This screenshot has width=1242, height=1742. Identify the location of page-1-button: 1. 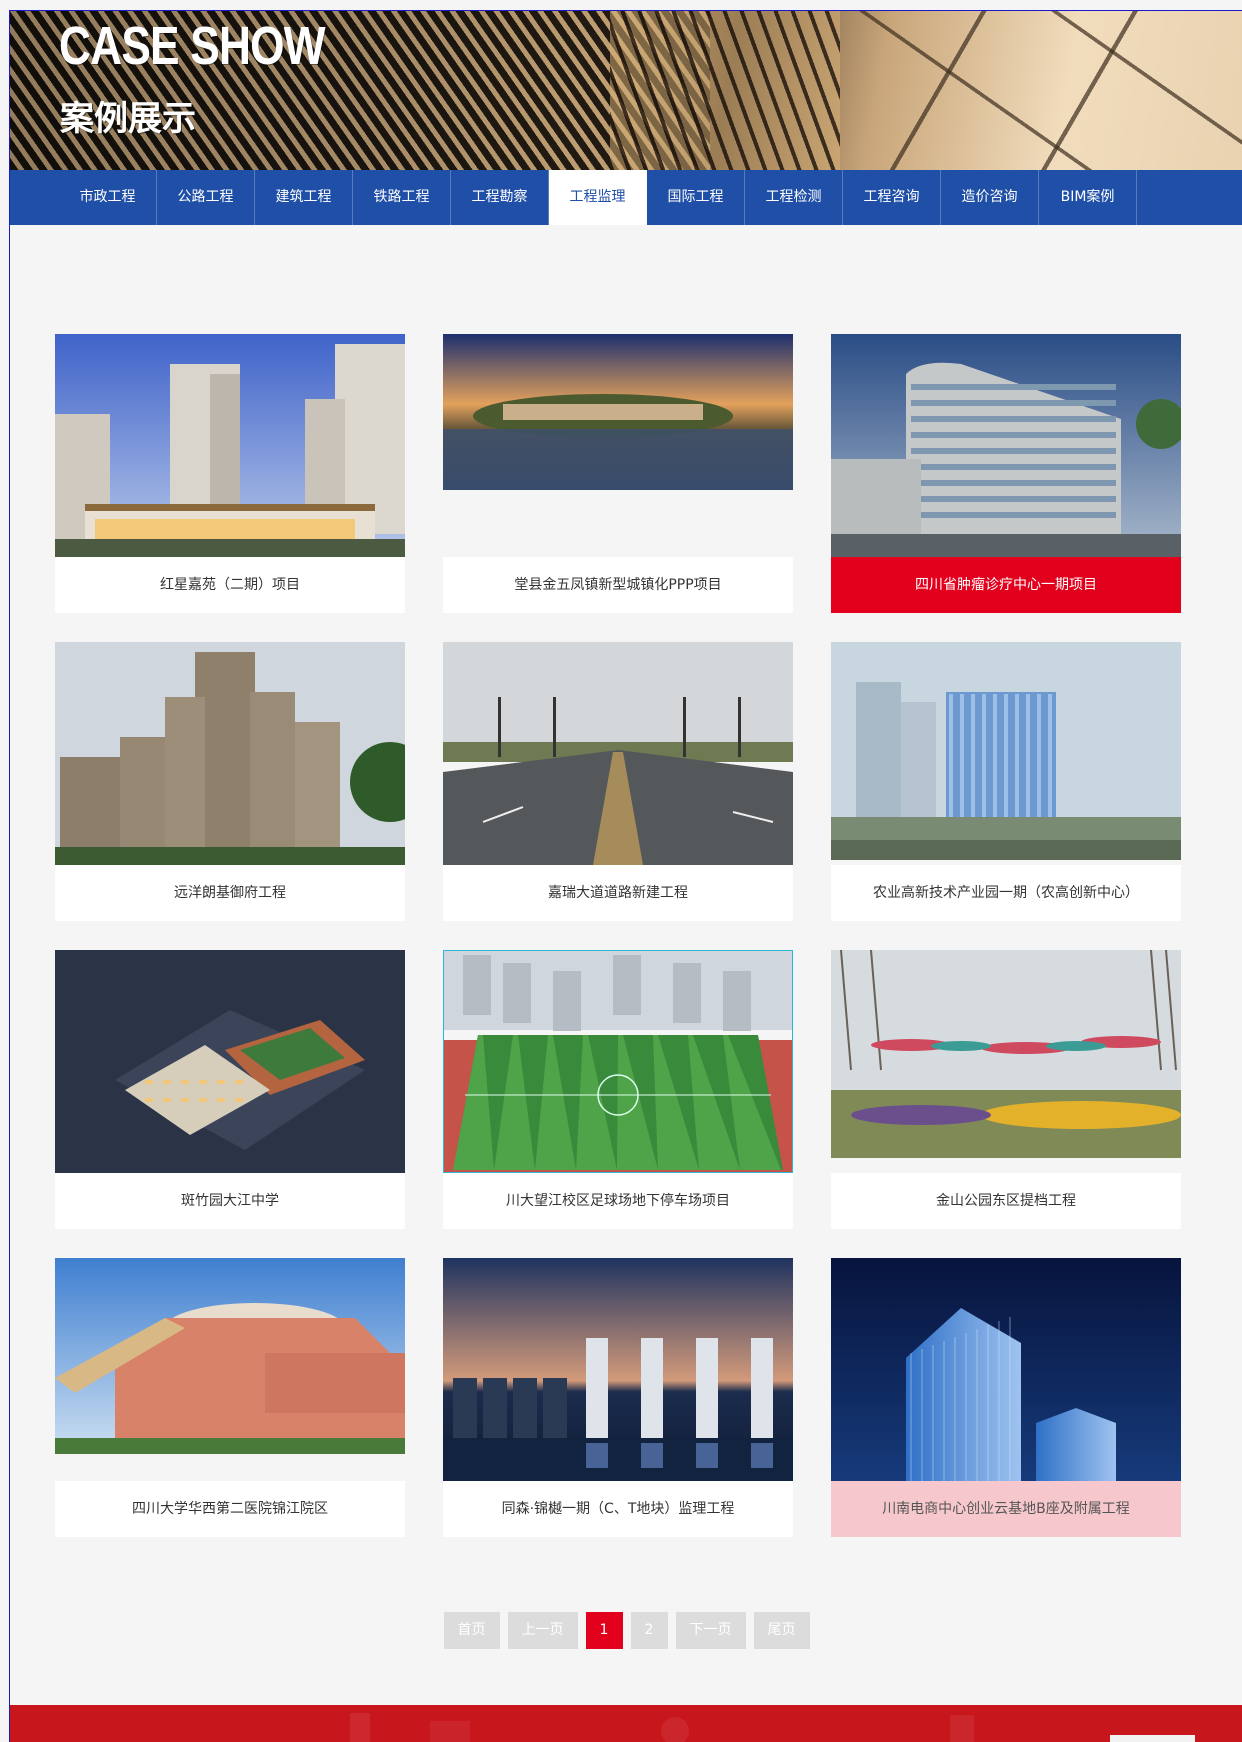
(604, 1630).